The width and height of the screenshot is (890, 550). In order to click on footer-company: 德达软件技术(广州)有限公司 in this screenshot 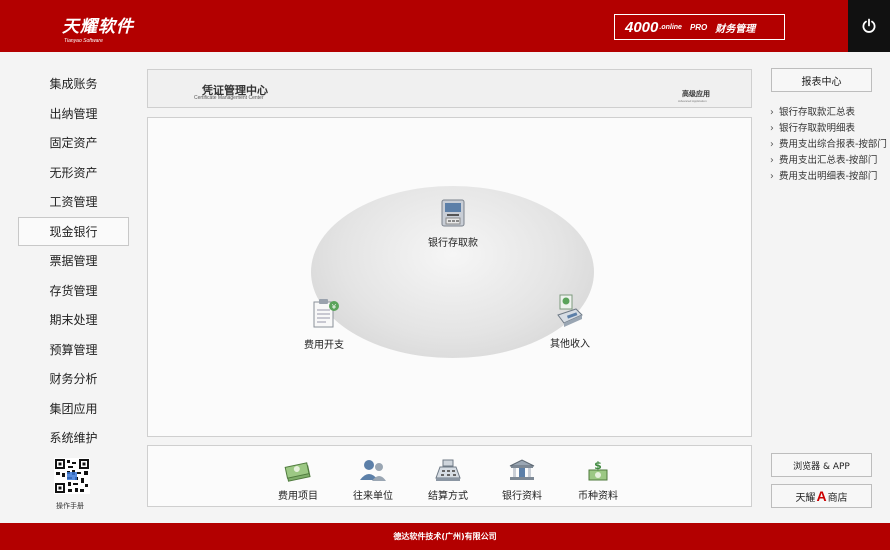, I will do `click(445, 536)`.